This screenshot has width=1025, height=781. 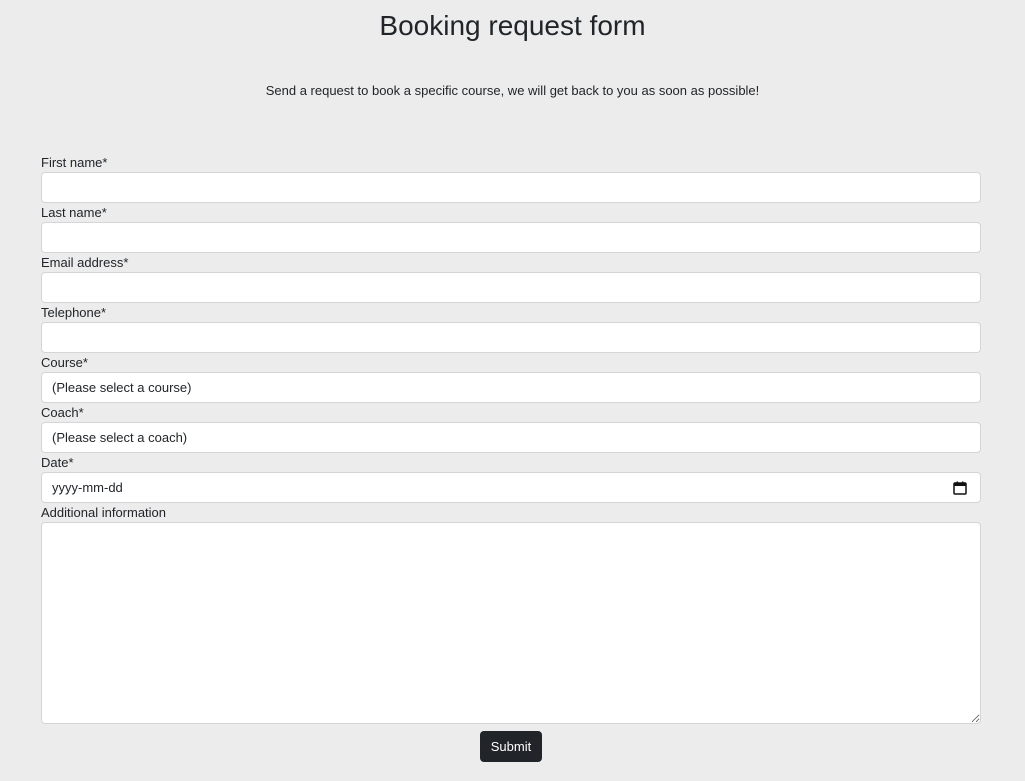 I want to click on date-field: yyyy-mm-dd, so click(x=511, y=487).